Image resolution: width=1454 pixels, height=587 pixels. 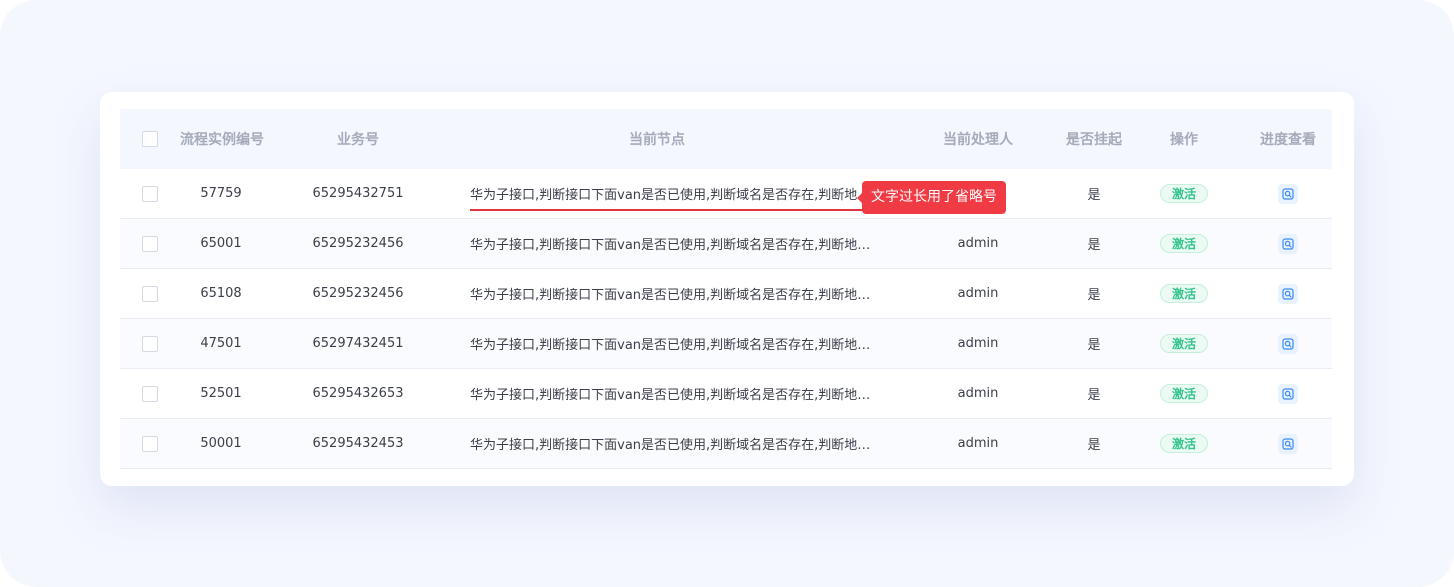 I want to click on row-operation-cell, so click(x=1184, y=477).